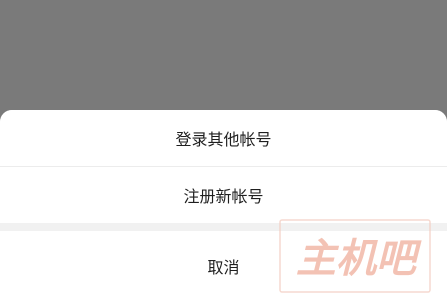 This screenshot has height=300, width=447. I want to click on register-new-account-label: 注册新帐号, so click(223, 196).